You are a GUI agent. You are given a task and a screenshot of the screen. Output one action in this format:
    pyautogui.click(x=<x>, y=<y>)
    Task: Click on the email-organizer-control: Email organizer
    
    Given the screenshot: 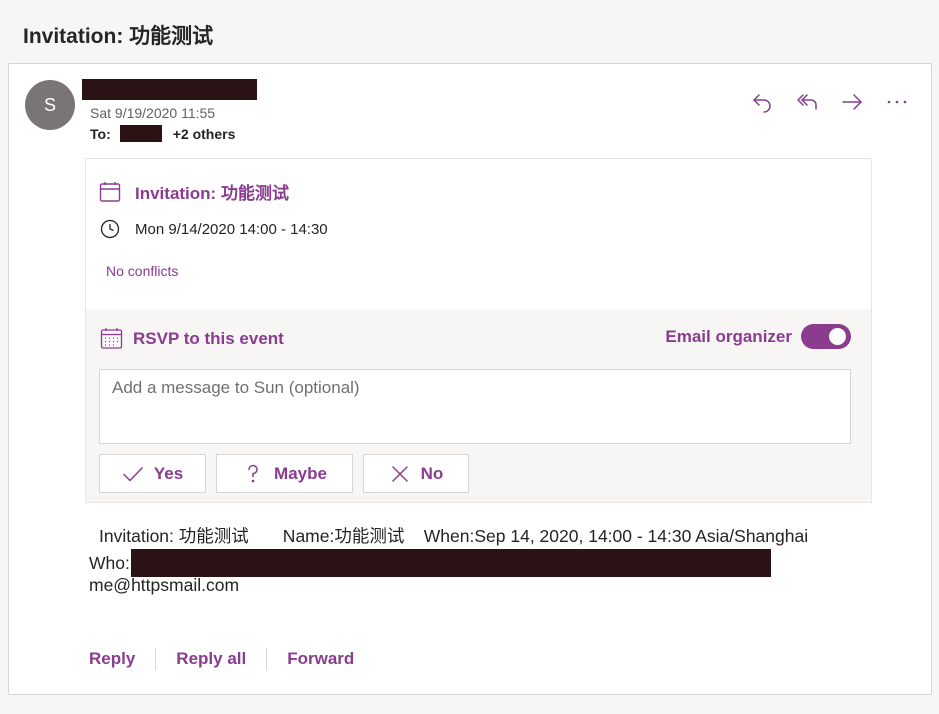 What is the action you would take?
    pyautogui.click(x=758, y=336)
    